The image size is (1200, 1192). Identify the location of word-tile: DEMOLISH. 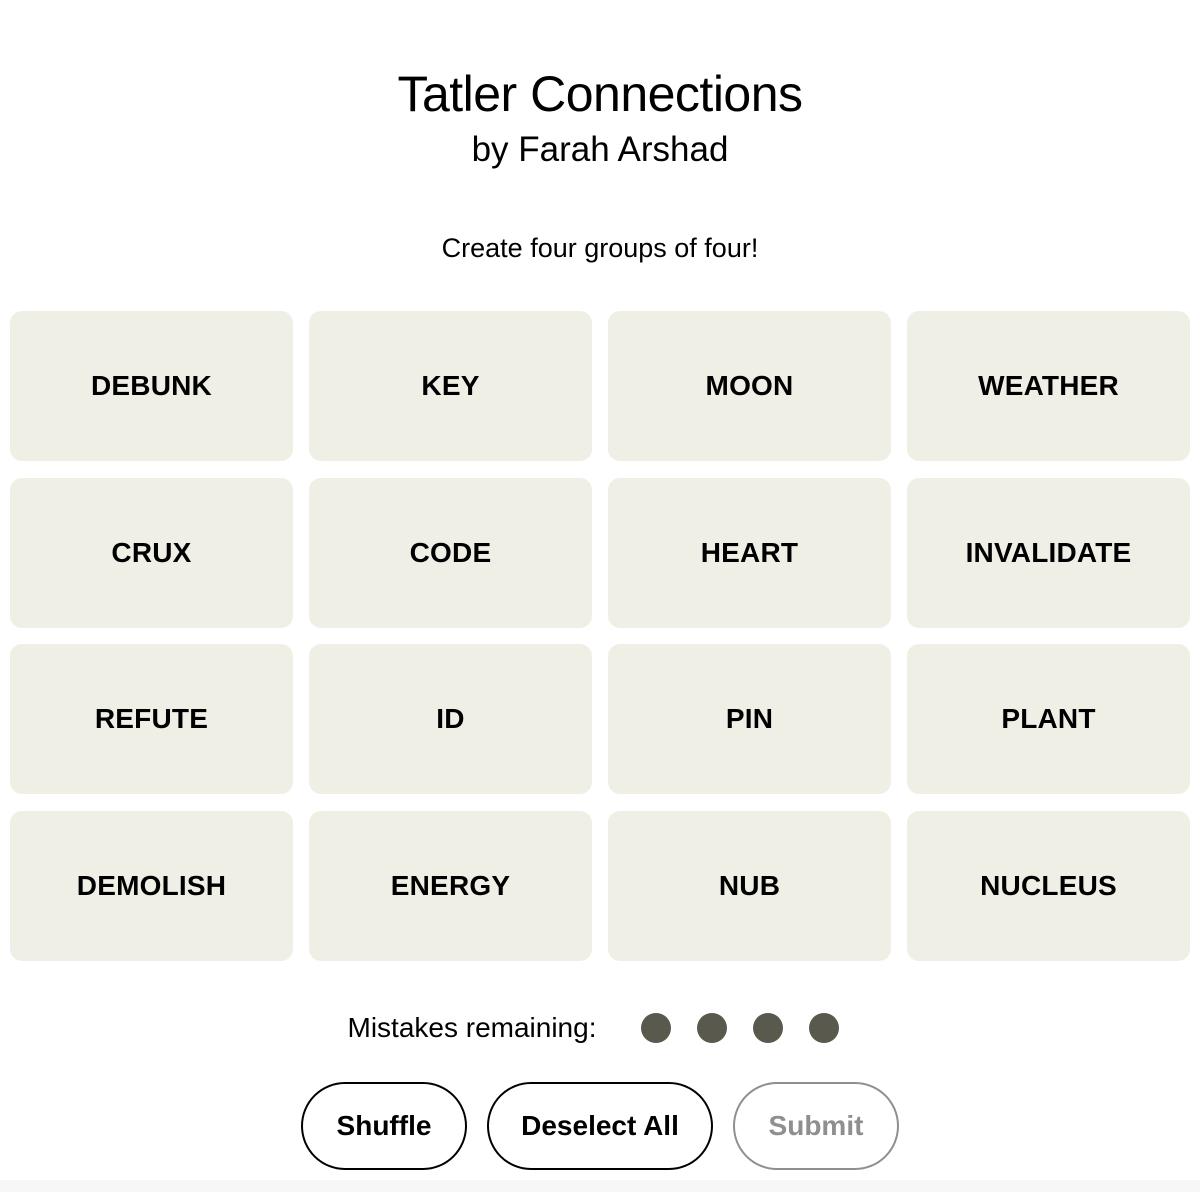
(151, 885).